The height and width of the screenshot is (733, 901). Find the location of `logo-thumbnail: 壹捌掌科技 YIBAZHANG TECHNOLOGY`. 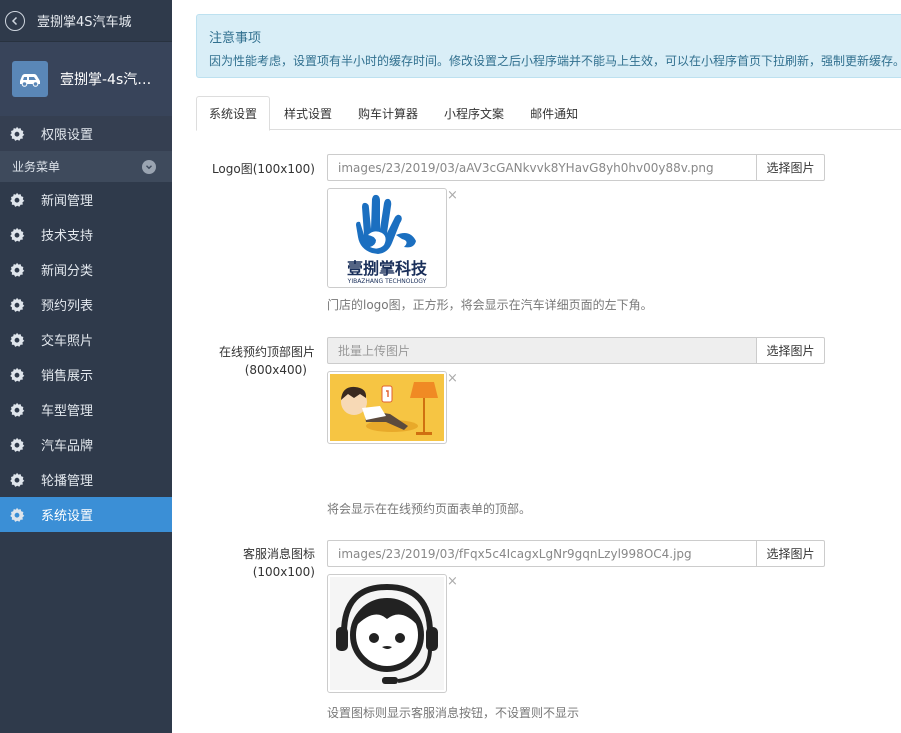

logo-thumbnail: 壹捌掌科技 YIBAZHANG TECHNOLOGY is located at coordinates (387, 238).